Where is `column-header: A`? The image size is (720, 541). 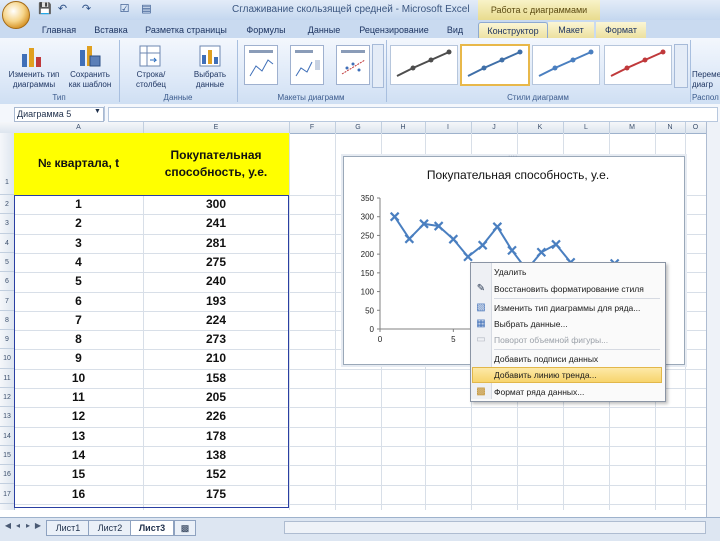
column-header: A is located at coordinates (79, 127).